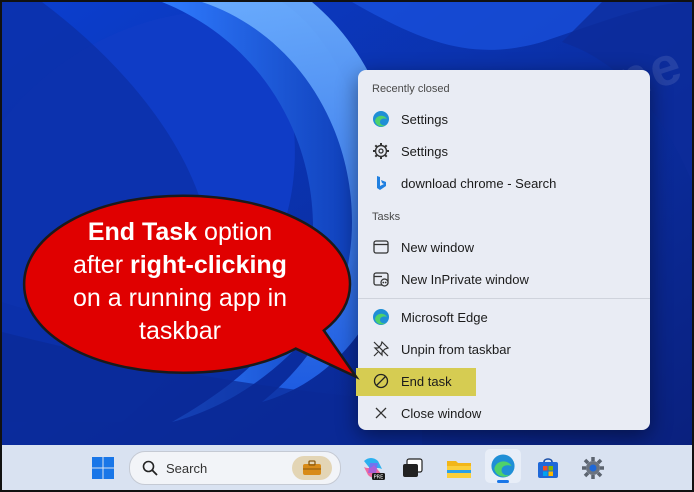  I want to click on briefcase-icon, so click(312, 468).